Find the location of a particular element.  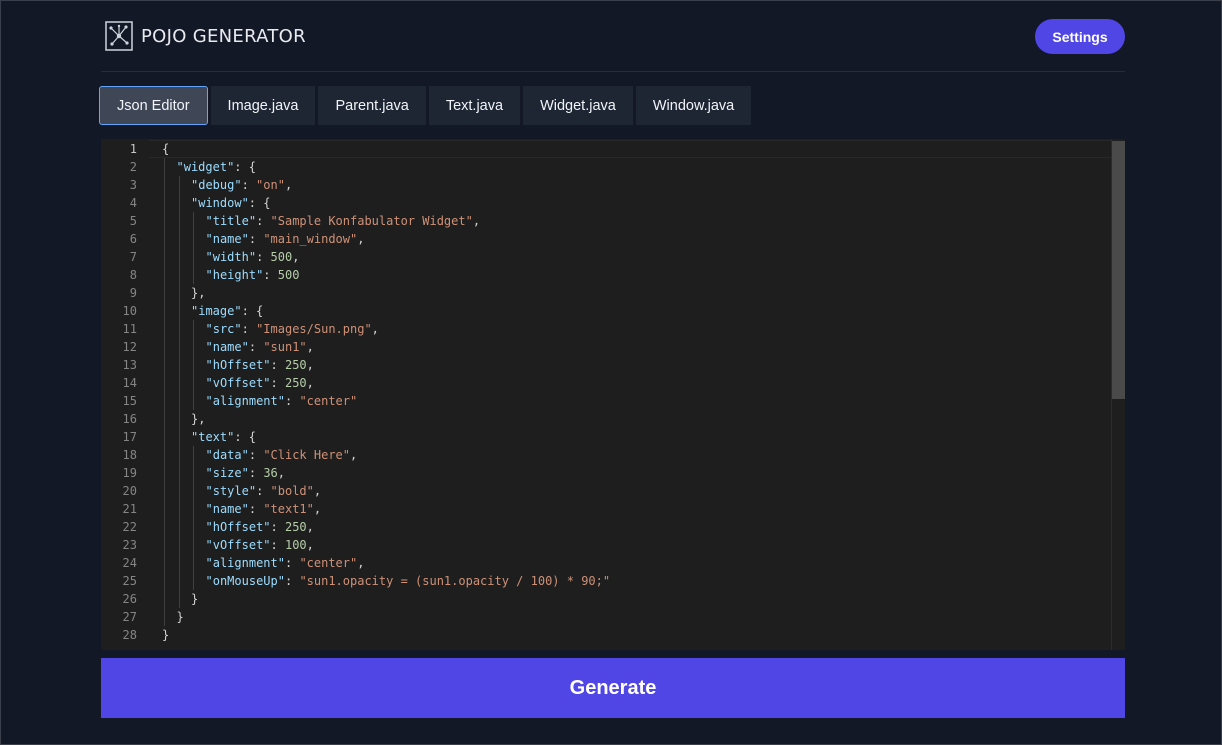

json-string: "sun1" is located at coordinates (285, 347).